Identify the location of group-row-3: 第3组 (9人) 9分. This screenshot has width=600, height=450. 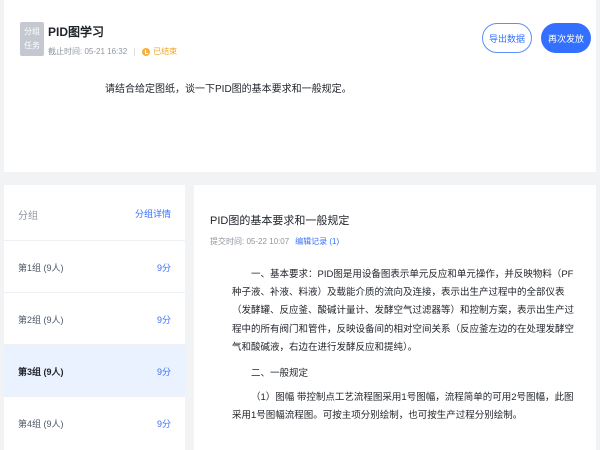
(94, 370).